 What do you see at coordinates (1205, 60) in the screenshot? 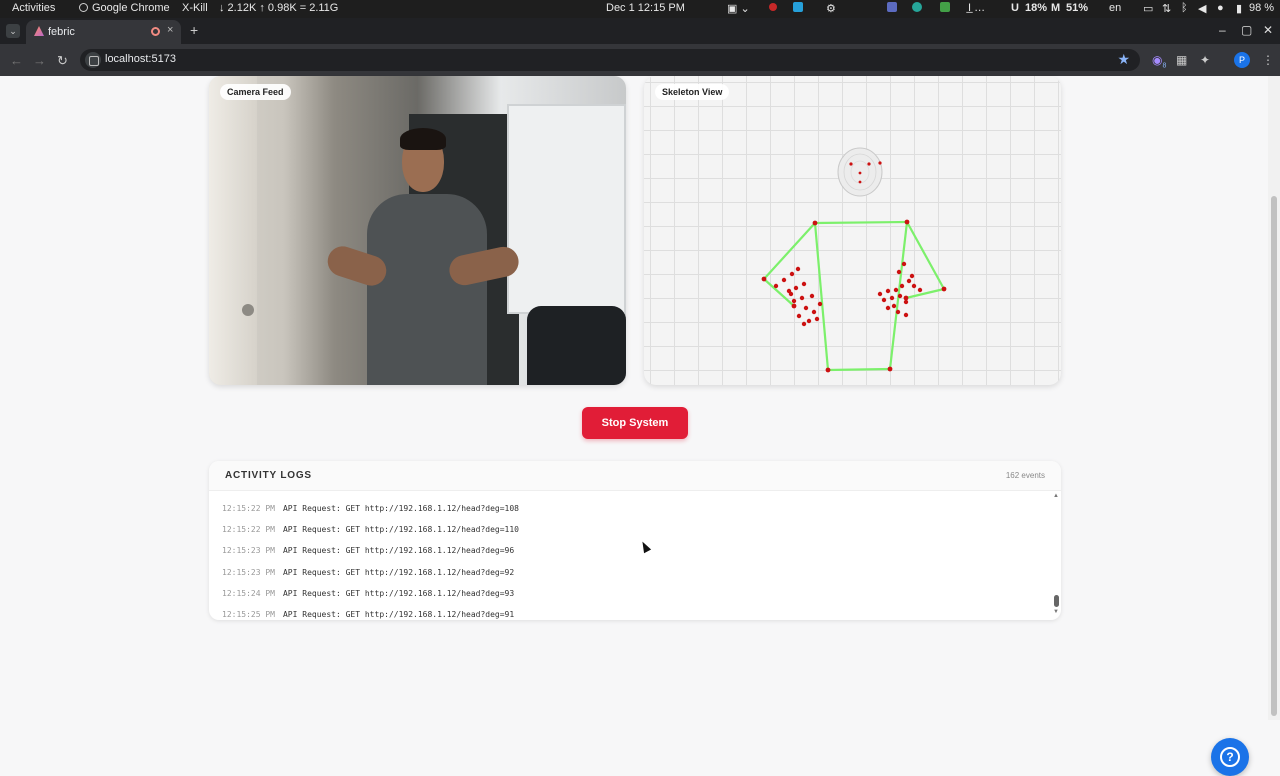
I see `puzzle-extensions-icon: ✦` at bounding box center [1205, 60].